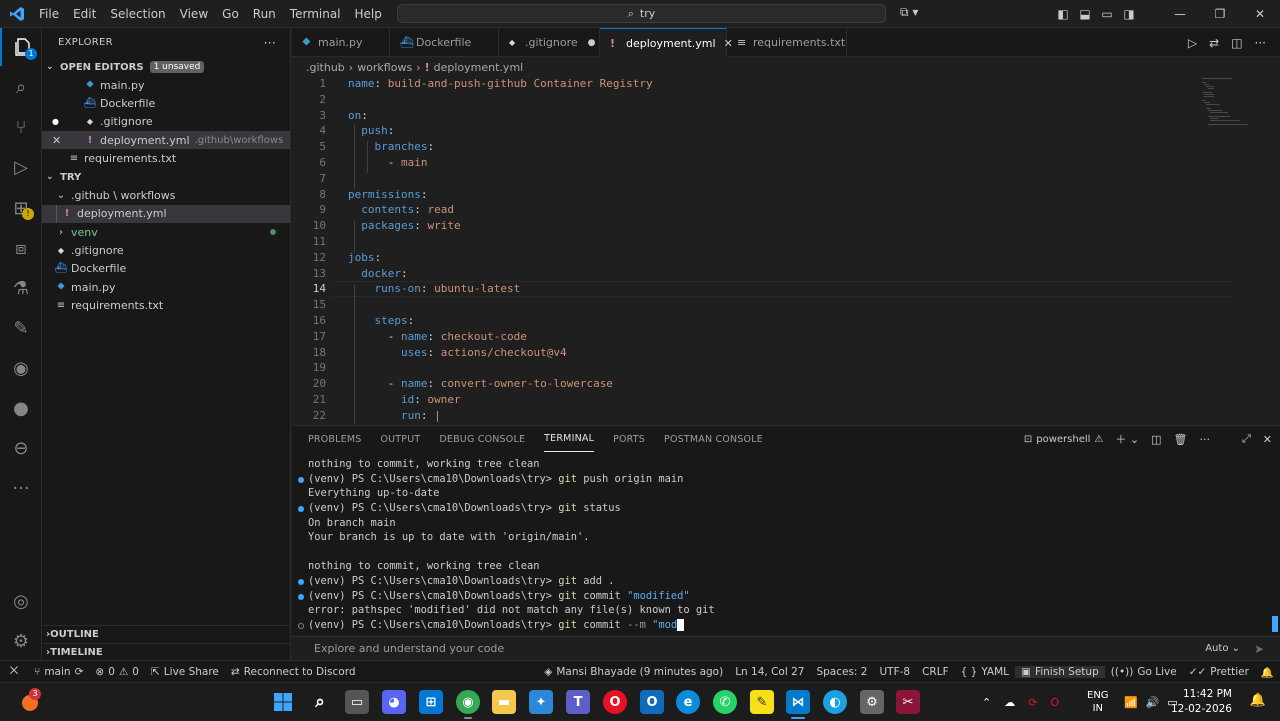 Image resolution: width=1280 pixels, height=721 pixels. I want to click on menu-selection: Selection, so click(137, 14).